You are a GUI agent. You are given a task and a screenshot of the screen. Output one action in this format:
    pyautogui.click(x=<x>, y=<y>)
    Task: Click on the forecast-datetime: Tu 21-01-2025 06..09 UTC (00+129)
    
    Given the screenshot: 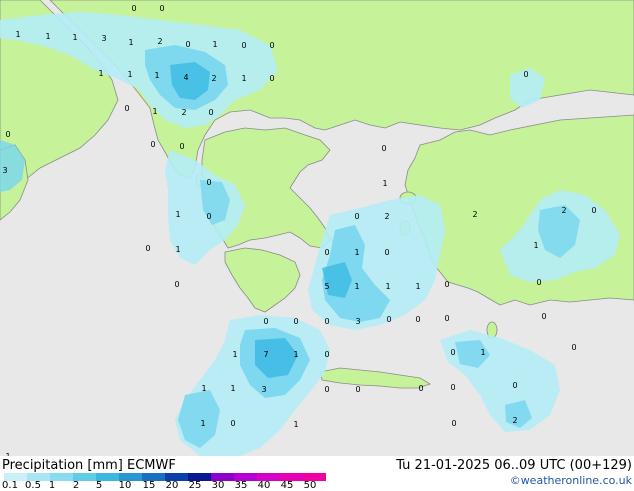 What is the action you would take?
    pyautogui.click(x=514, y=465)
    